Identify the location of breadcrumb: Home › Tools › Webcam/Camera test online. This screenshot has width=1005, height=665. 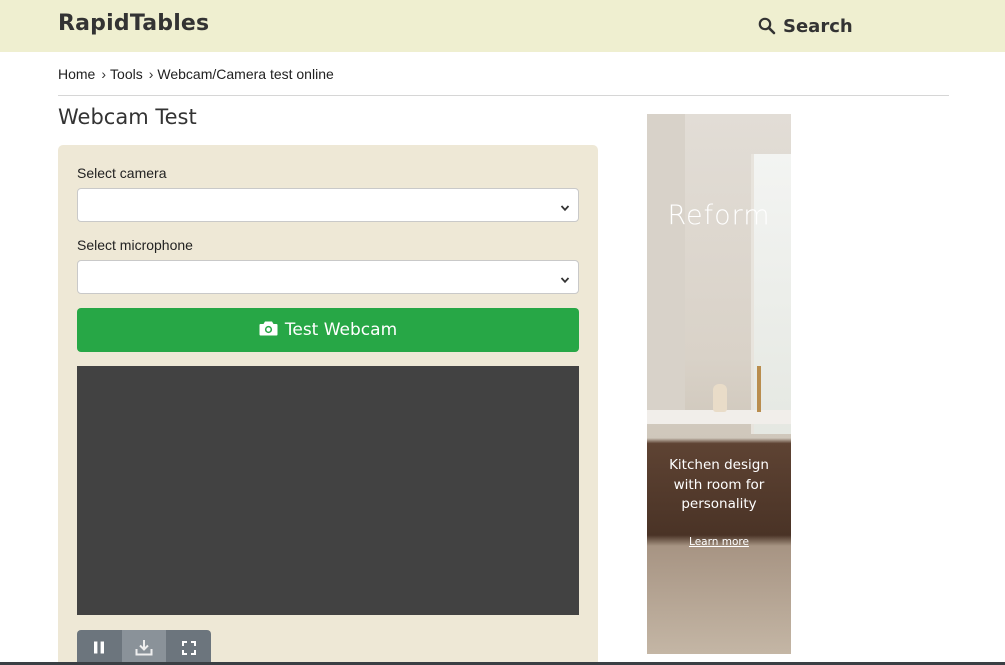
(196, 74).